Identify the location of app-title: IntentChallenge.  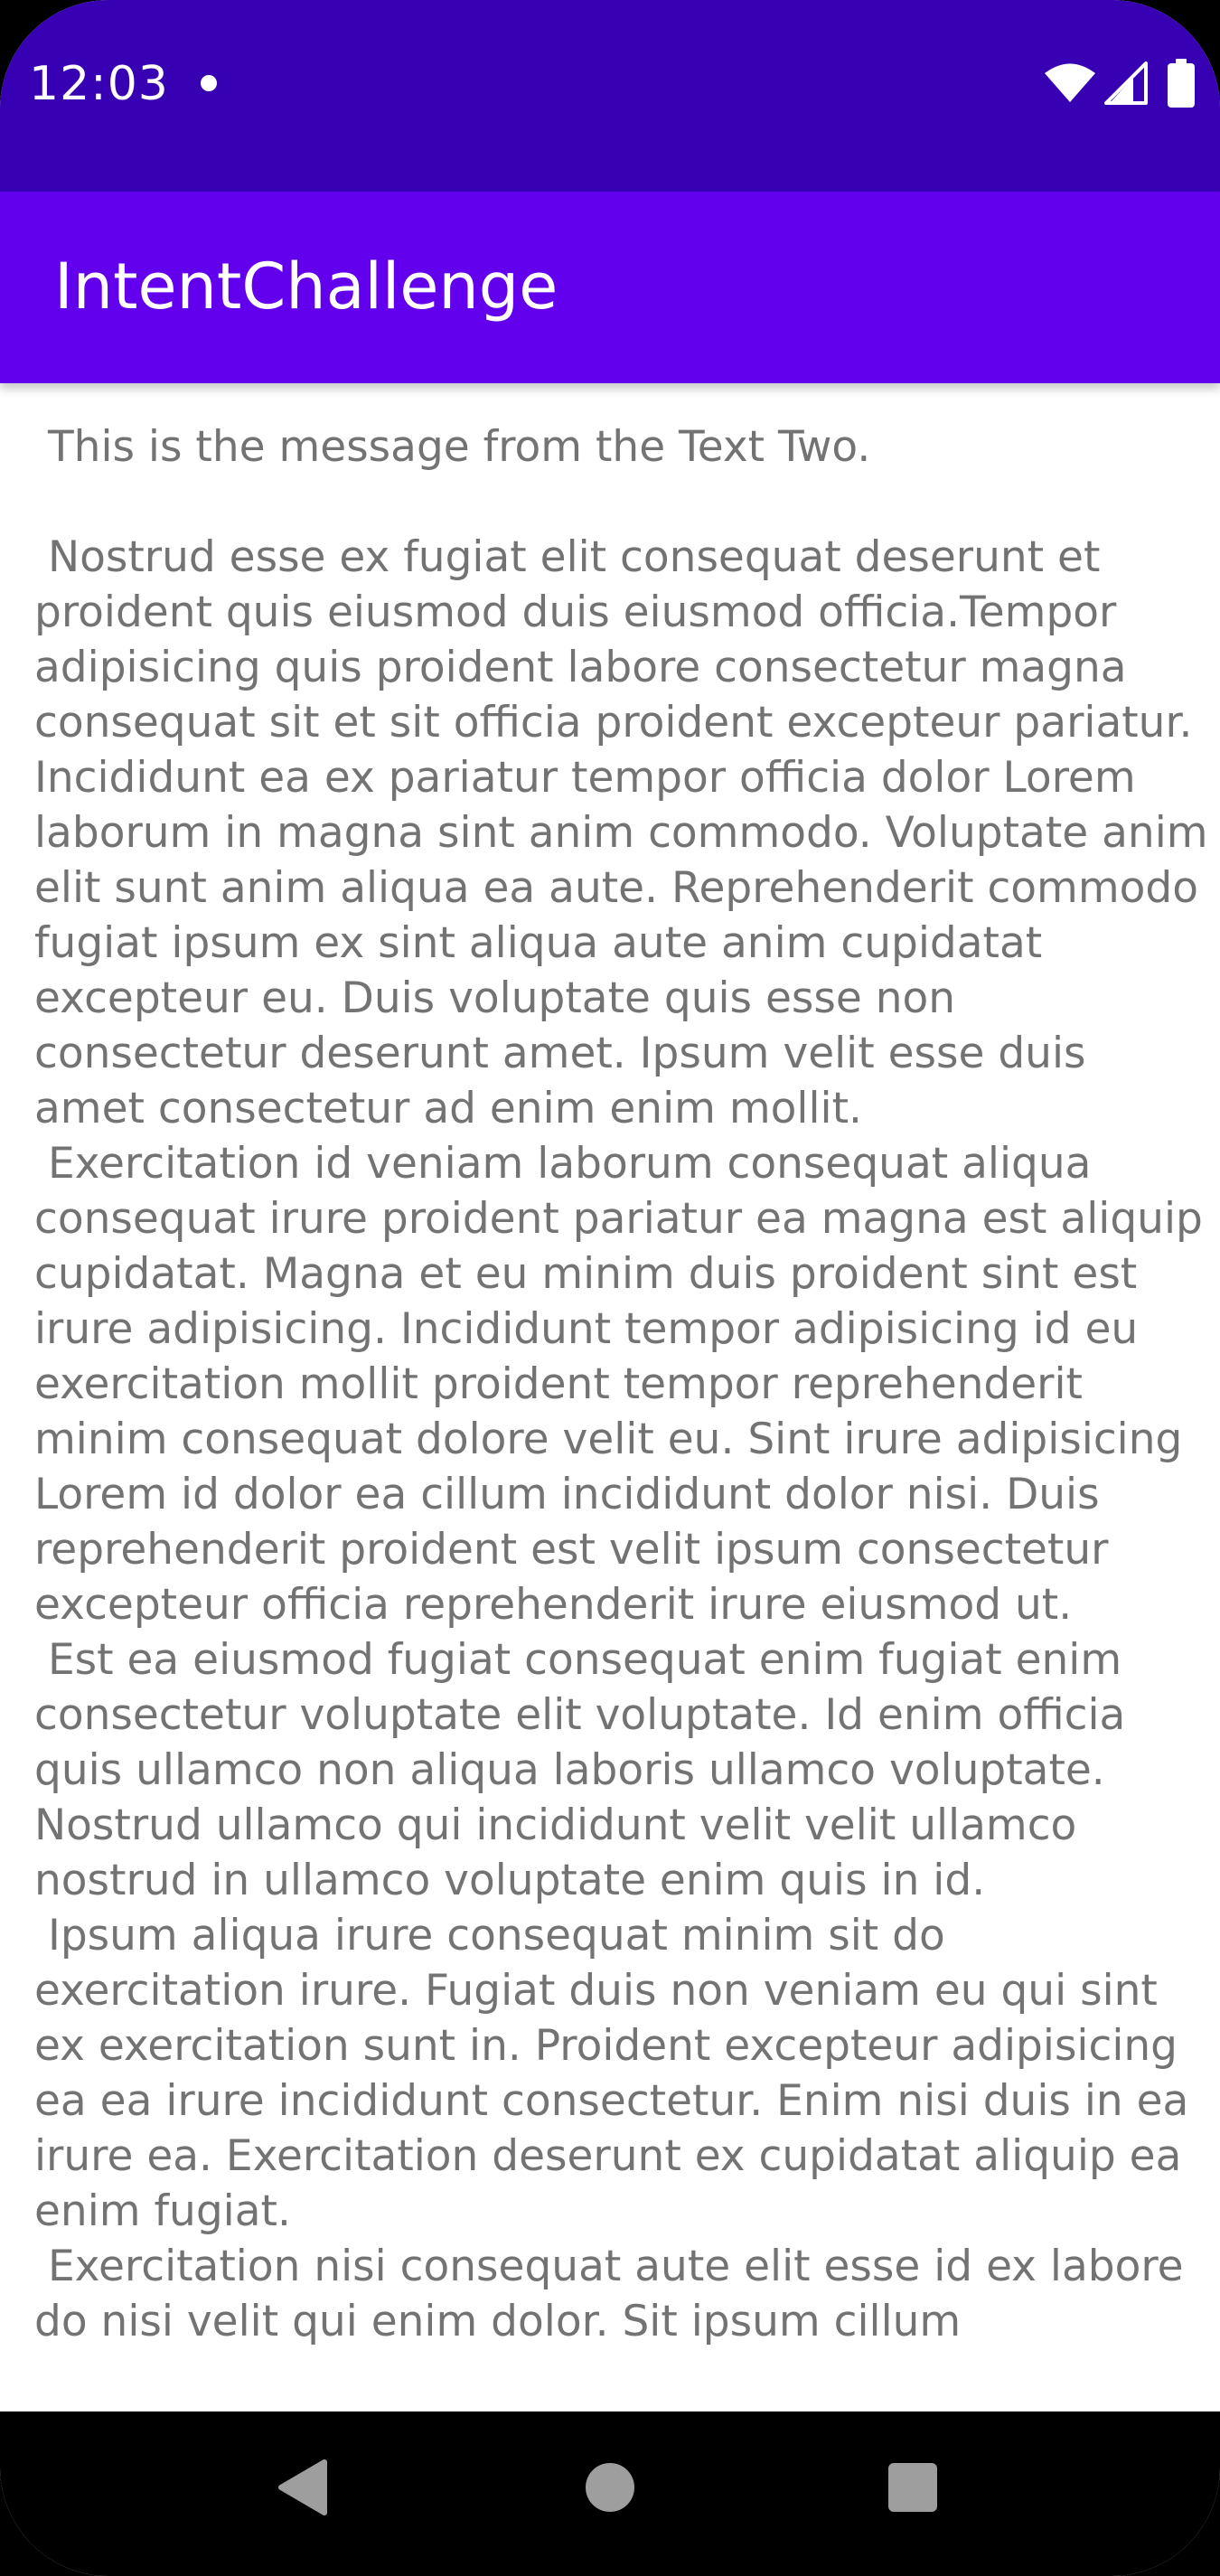
(306, 286).